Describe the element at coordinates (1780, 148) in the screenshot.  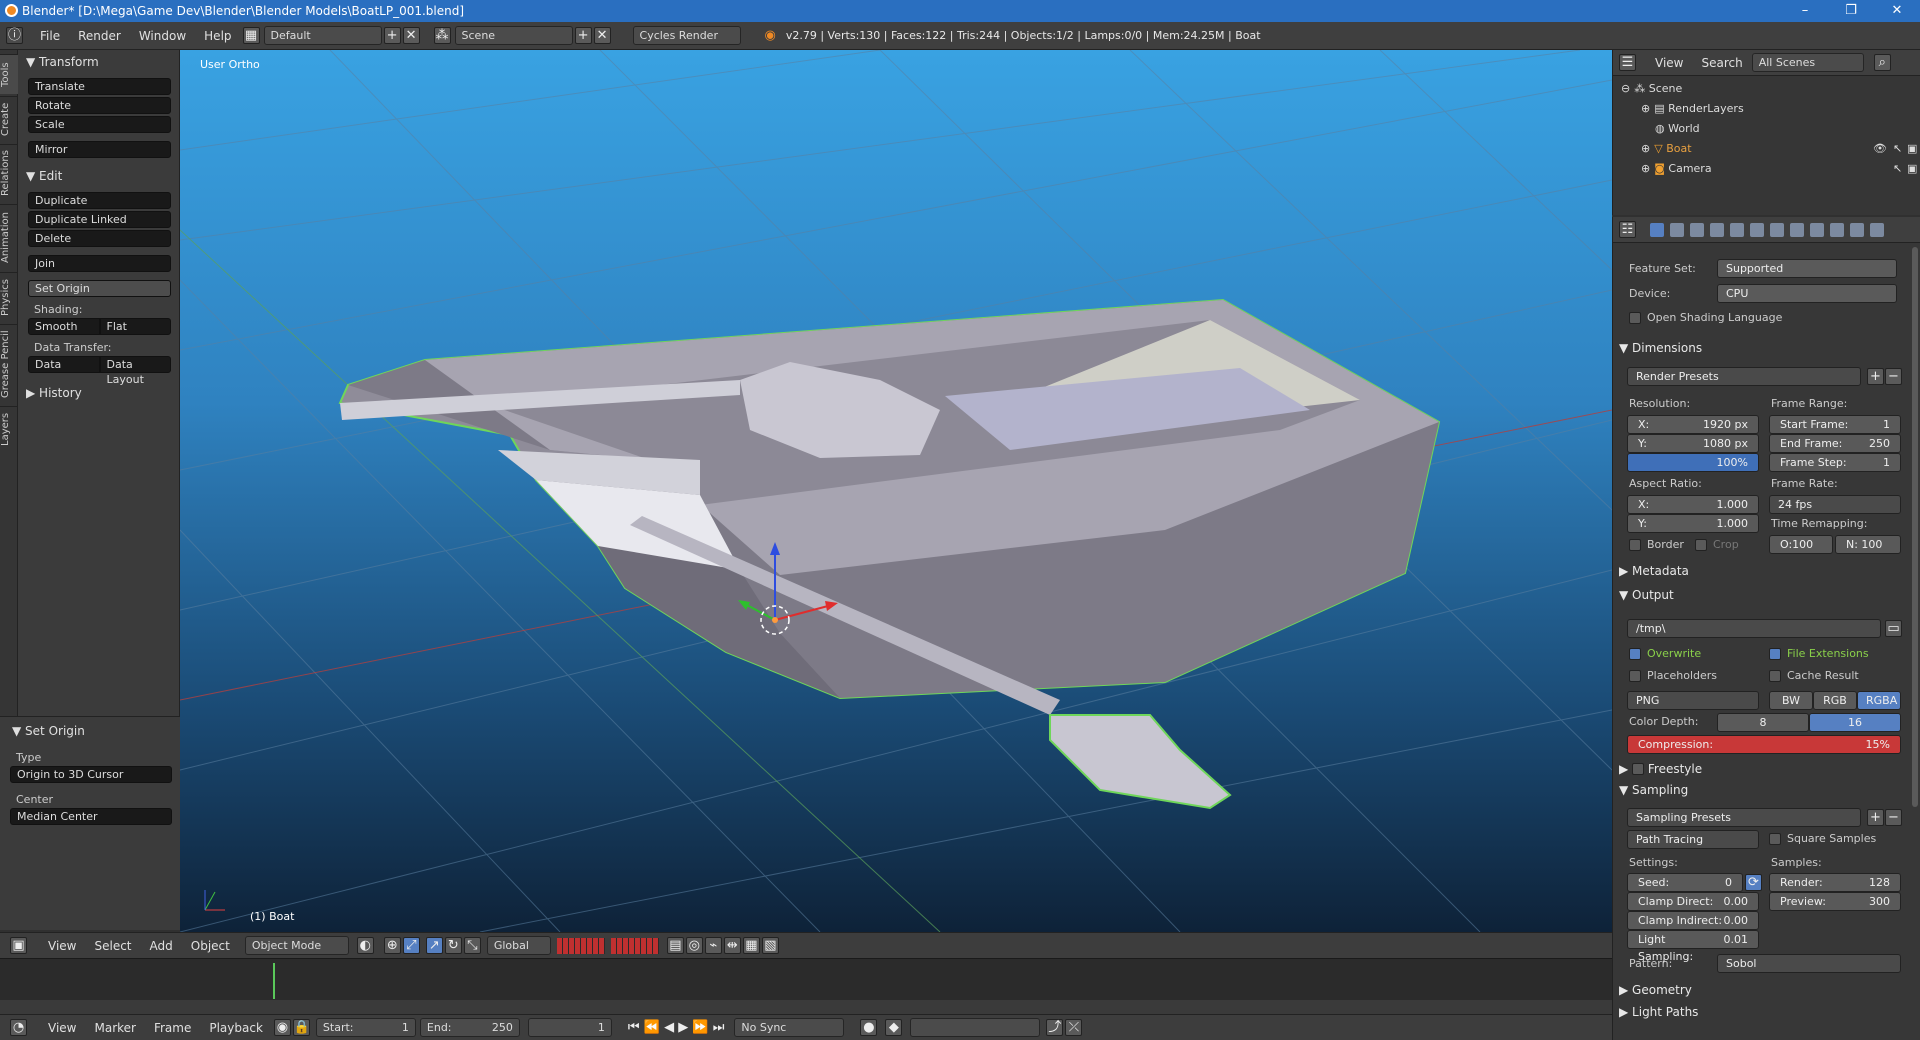
I see `outliner-item-boat: ⊕ ▽ Boat 👁 ↖ ▣` at that location.